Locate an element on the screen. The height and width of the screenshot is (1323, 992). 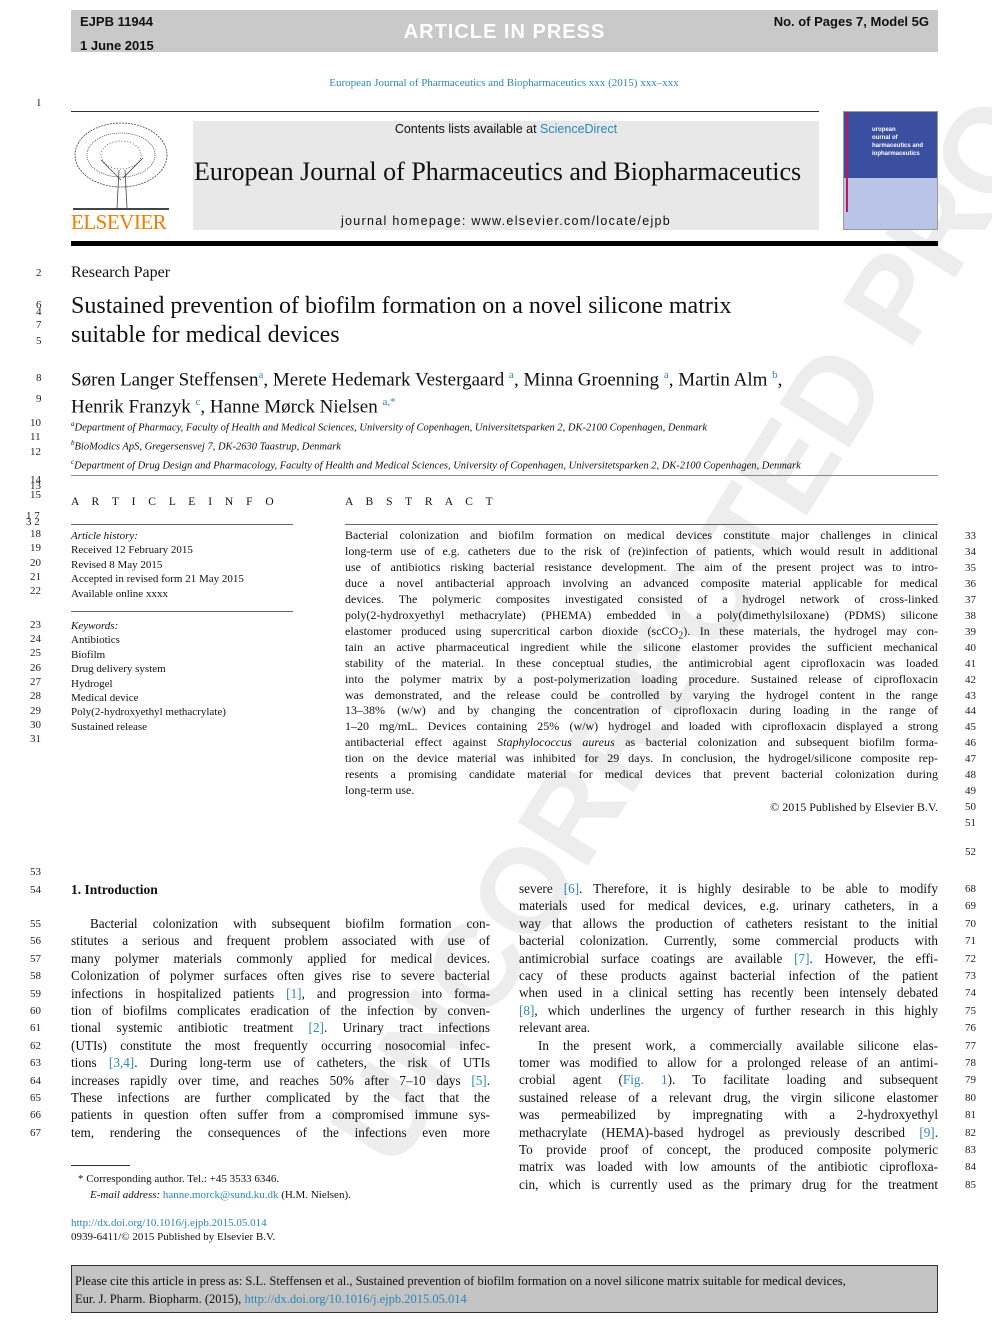
line-number: 79 is located at coordinates (970, 1080).